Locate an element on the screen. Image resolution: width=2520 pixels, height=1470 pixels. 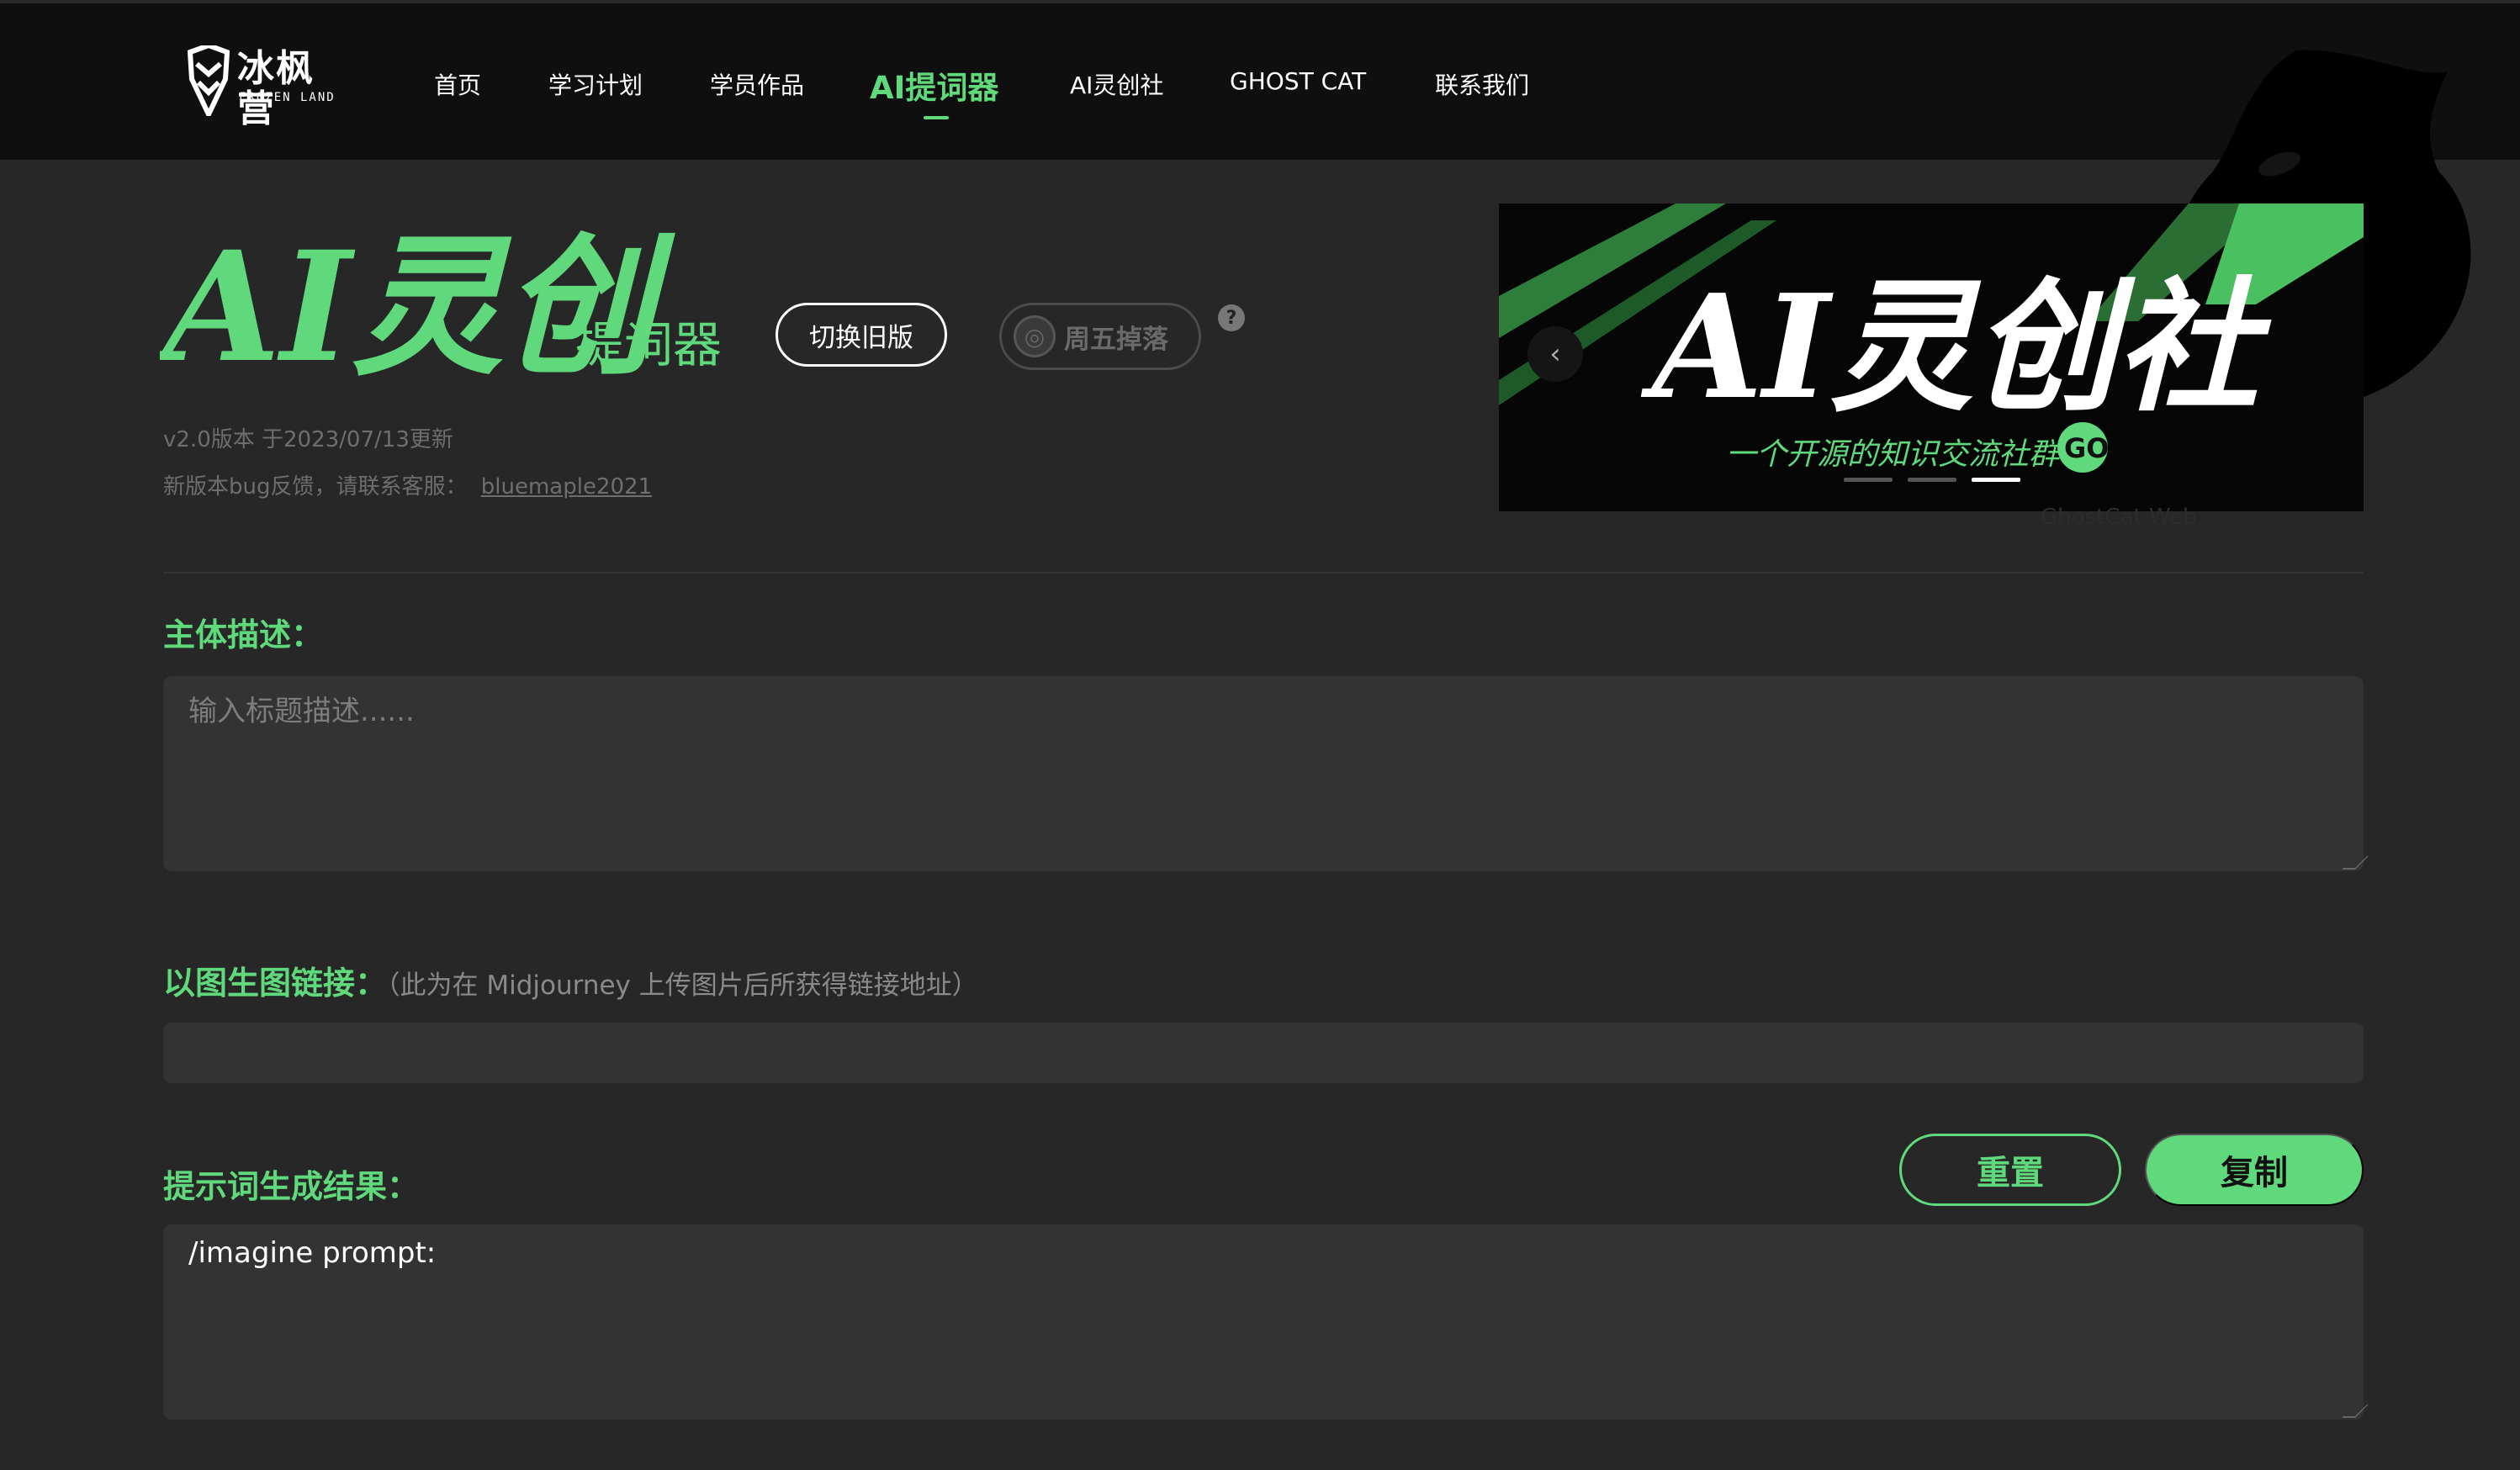
friday-drop-button: ◎ 周五掉落 is located at coordinates (1100, 336).